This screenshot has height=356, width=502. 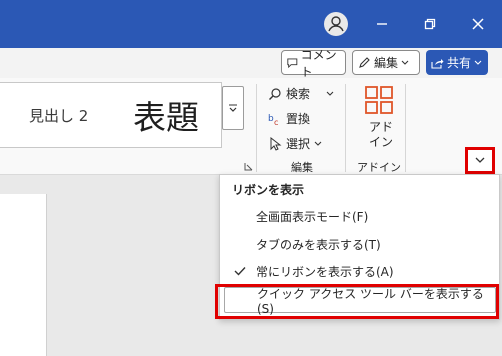 What do you see at coordinates (302, 167) in the screenshot?
I see `editing-group-label: 編集` at bounding box center [302, 167].